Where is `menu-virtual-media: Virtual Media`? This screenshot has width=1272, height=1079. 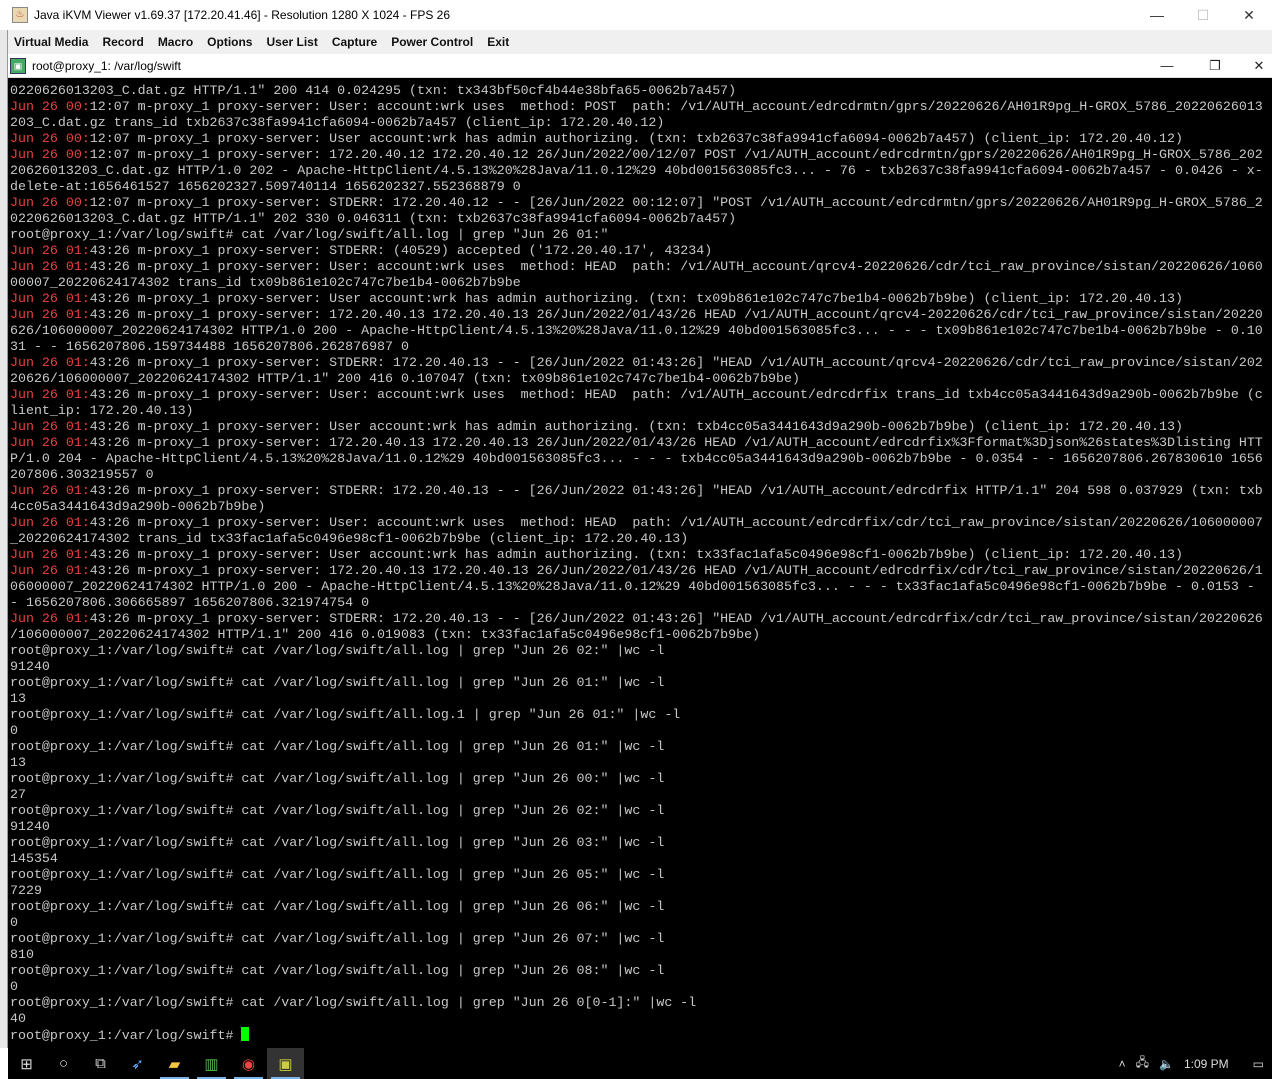 menu-virtual-media: Virtual Media is located at coordinates (51, 42).